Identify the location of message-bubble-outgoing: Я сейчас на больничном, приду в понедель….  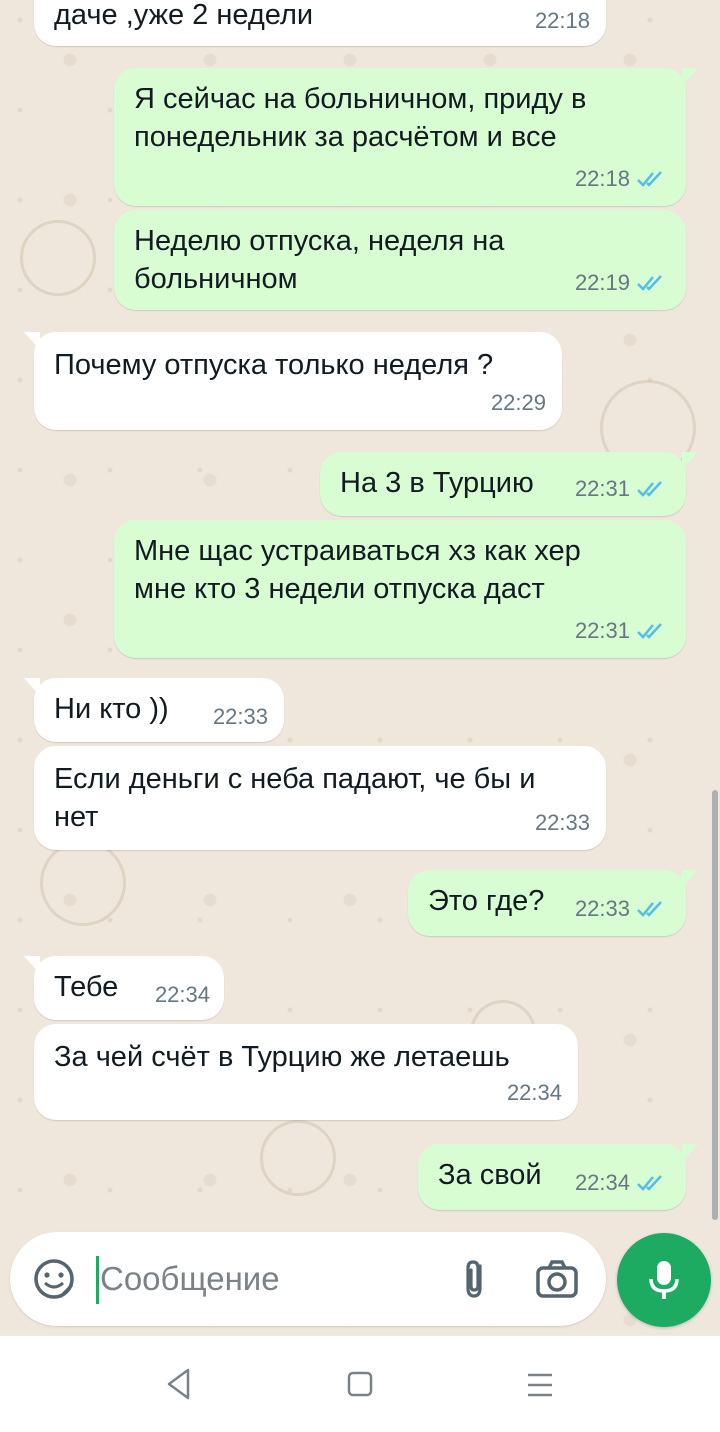
(406, 137).